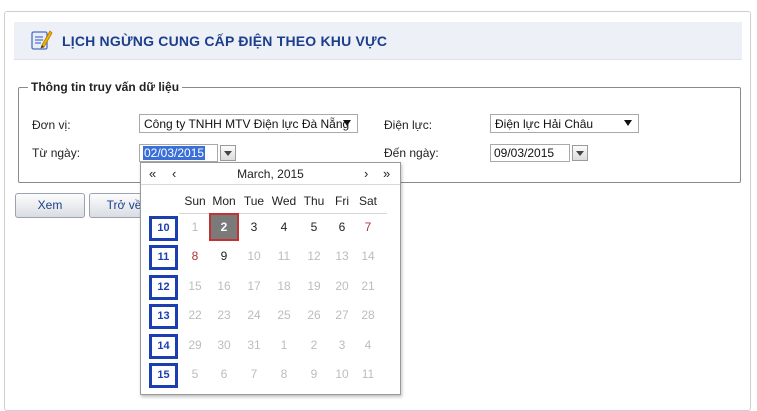  What do you see at coordinates (163, 228) in the screenshot?
I see `week-number: 10` at bounding box center [163, 228].